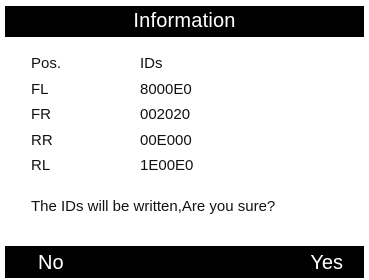  Describe the element at coordinates (42, 140) in the screenshot. I see `row-pos-label: RR` at that location.